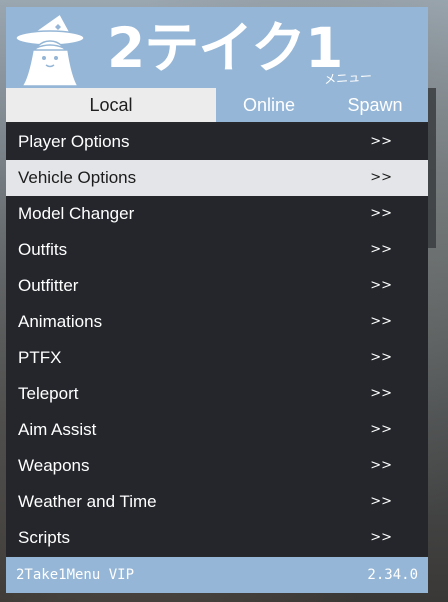  I want to click on menu-item-label: PTFX, so click(40, 357).